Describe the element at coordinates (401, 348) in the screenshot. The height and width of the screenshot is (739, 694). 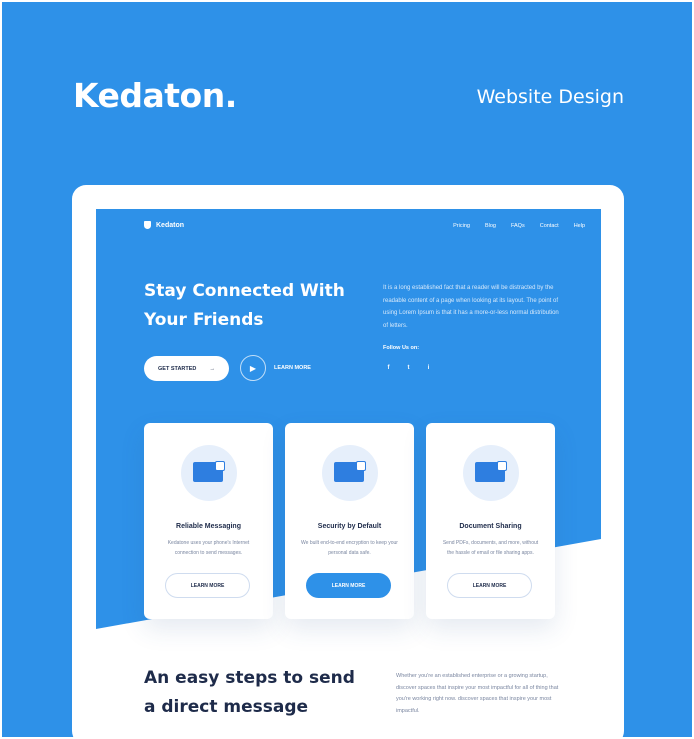
I see `follow-label: Follow Us on:` at that location.